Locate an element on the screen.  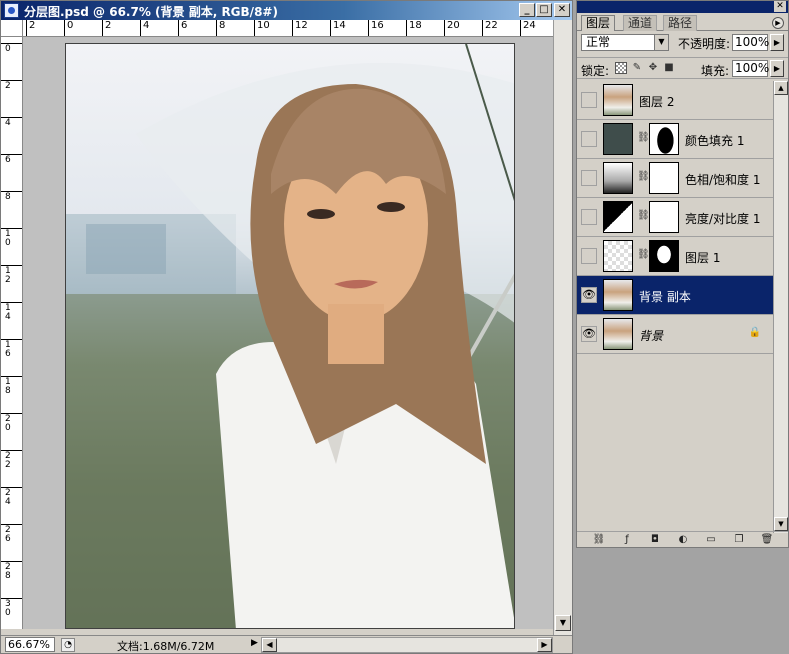
vertical-scrollbar: ▼ is located at coordinates (562, 327).